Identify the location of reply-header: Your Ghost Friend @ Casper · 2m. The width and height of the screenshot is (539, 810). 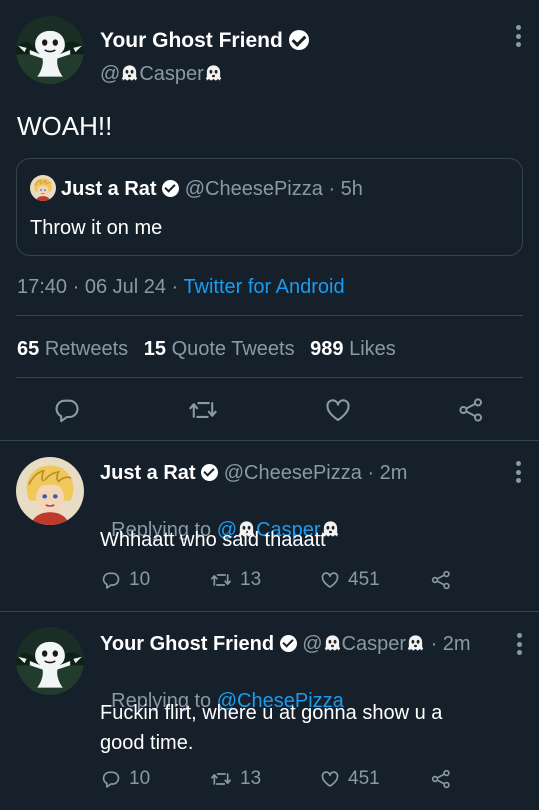
(285, 644).